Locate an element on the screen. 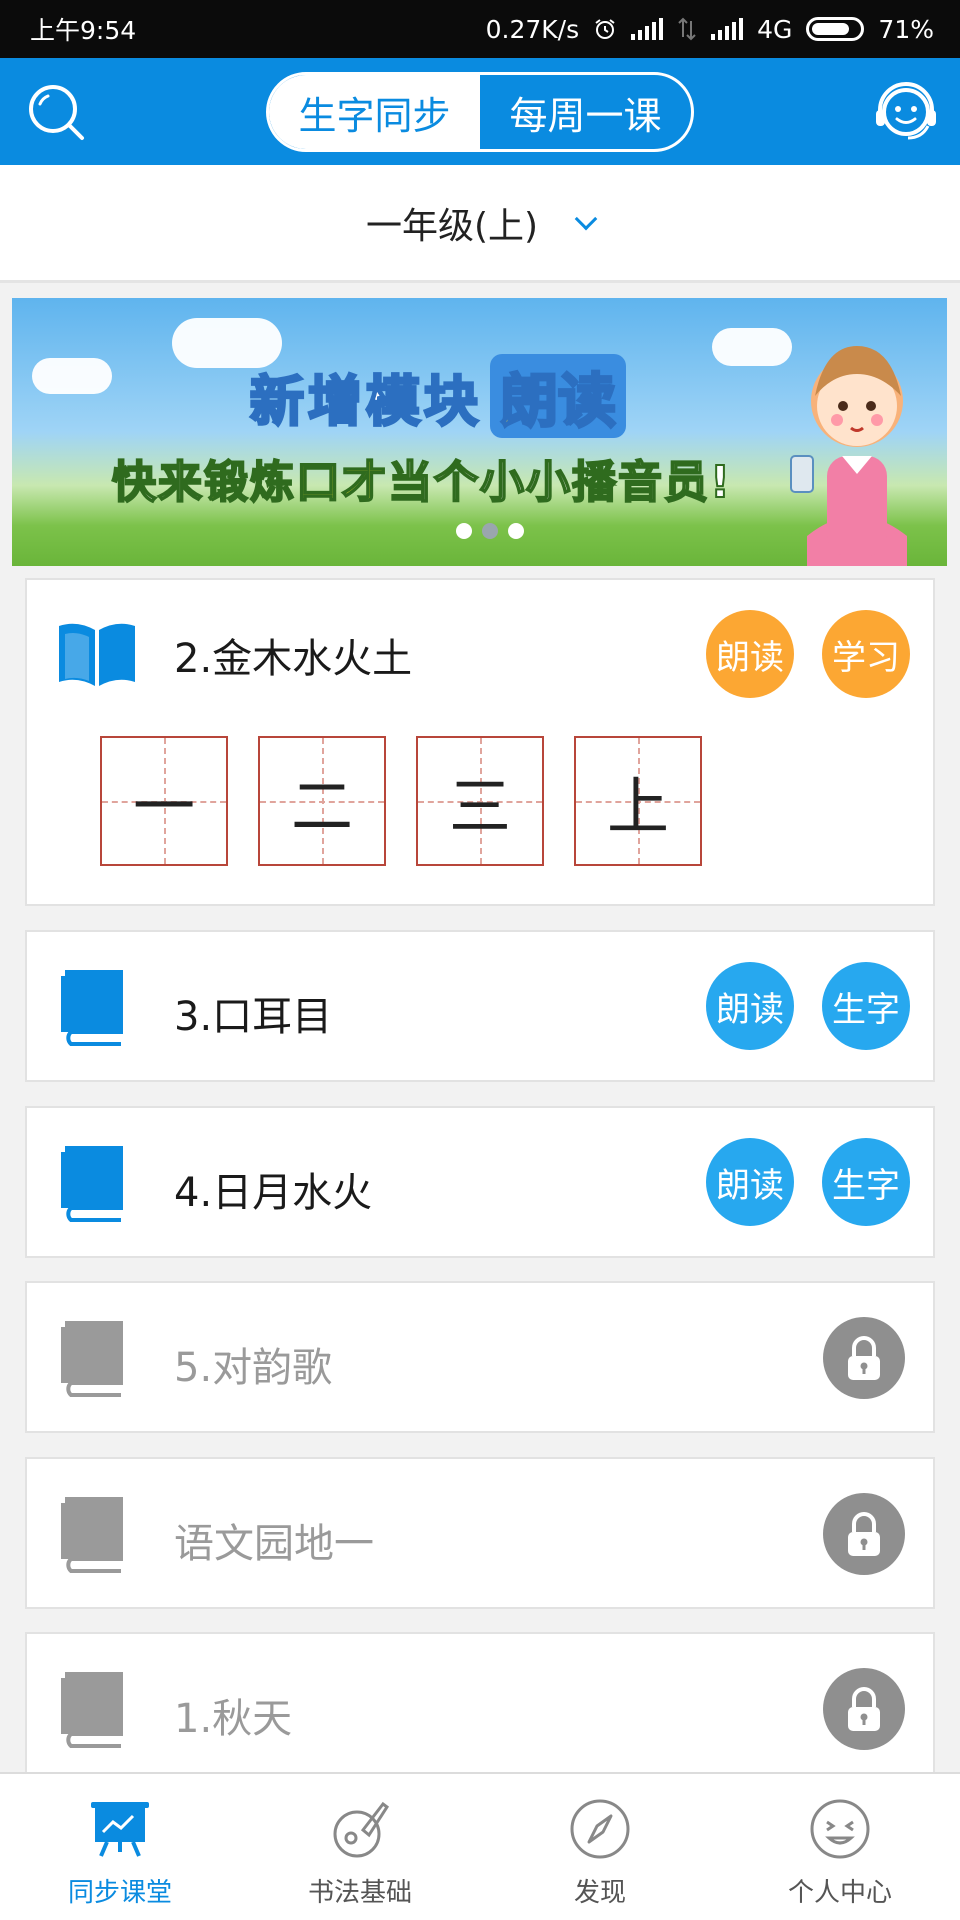  search-icon is located at coordinates (57, 113).